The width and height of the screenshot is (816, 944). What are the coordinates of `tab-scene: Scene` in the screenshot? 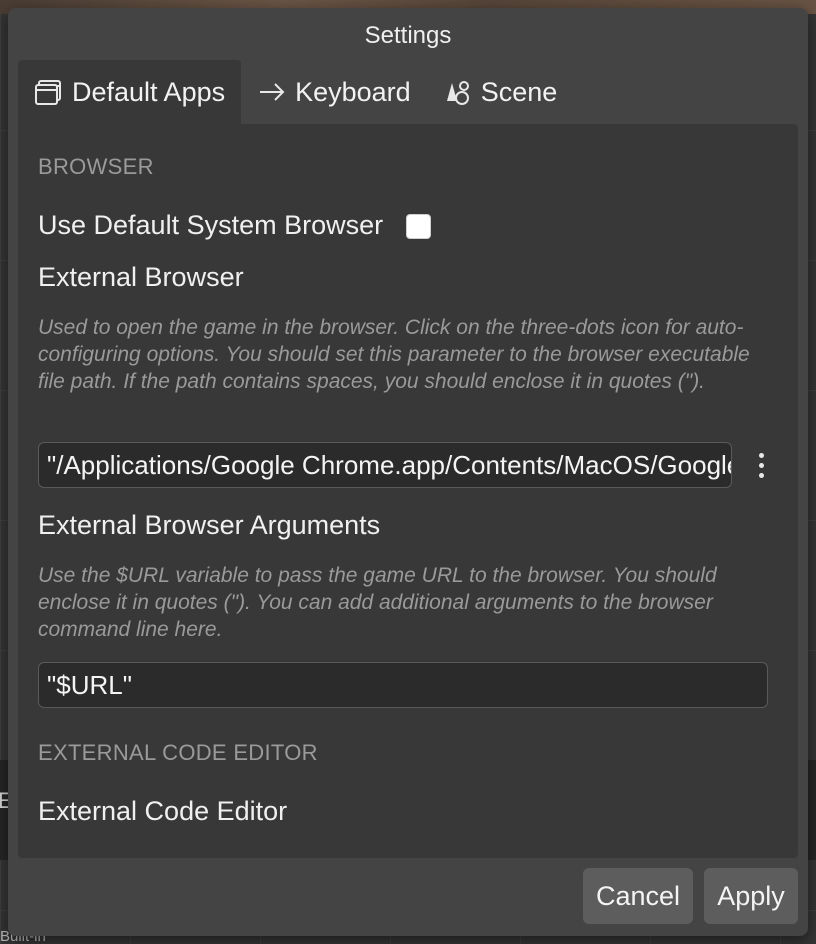 It's located at (500, 92).